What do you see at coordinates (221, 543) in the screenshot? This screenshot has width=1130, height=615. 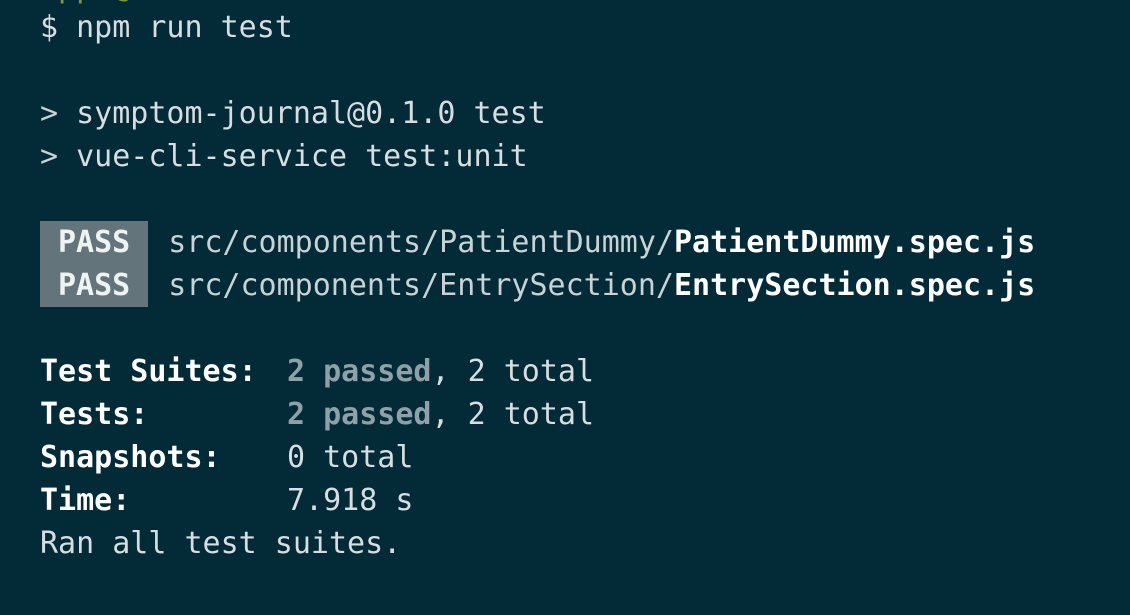 I see `summary-footer: Ran all test suites.` at bounding box center [221, 543].